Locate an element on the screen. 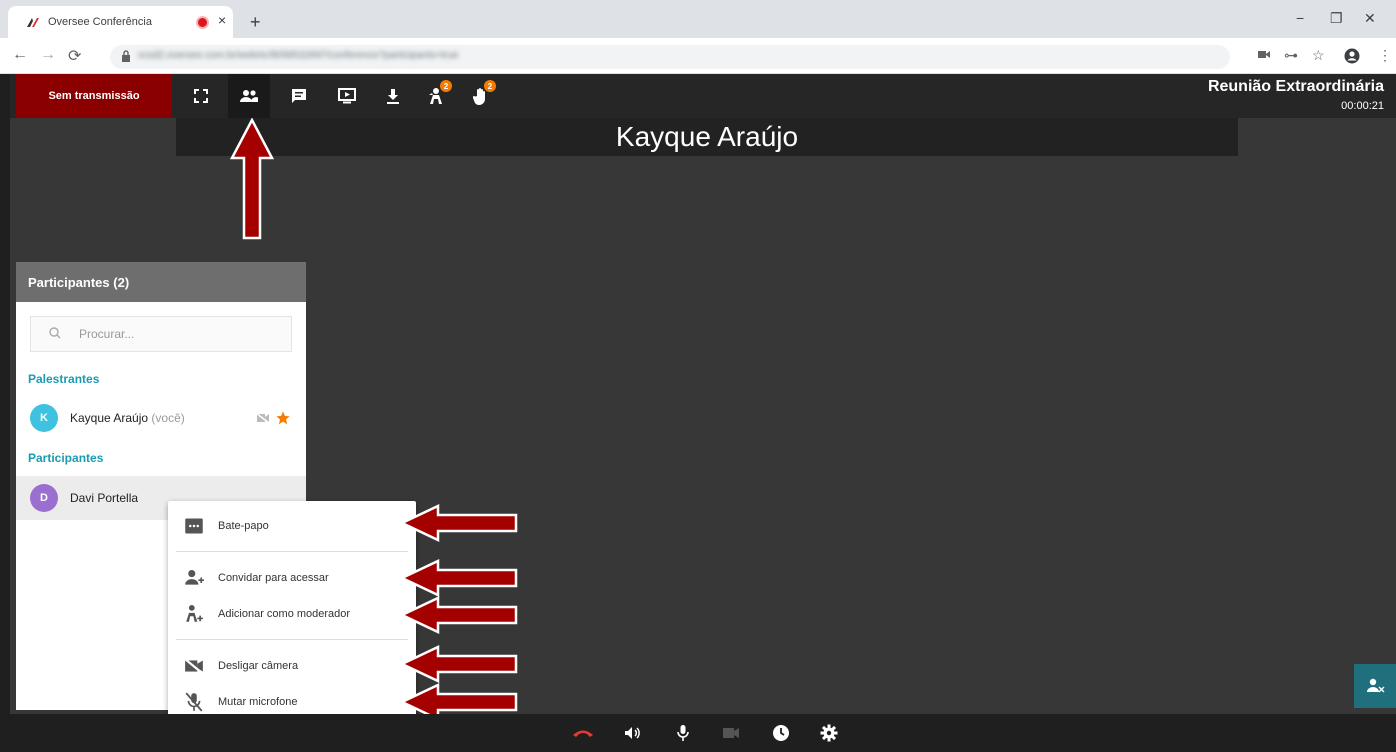 The height and width of the screenshot is (752, 1396). menu-item-add-moderator: Adicionar como moderador is located at coordinates (292, 614).